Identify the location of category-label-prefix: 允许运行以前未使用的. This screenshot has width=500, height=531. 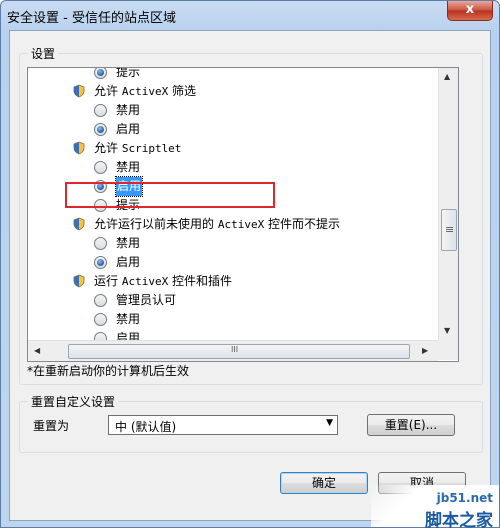
(156, 224).